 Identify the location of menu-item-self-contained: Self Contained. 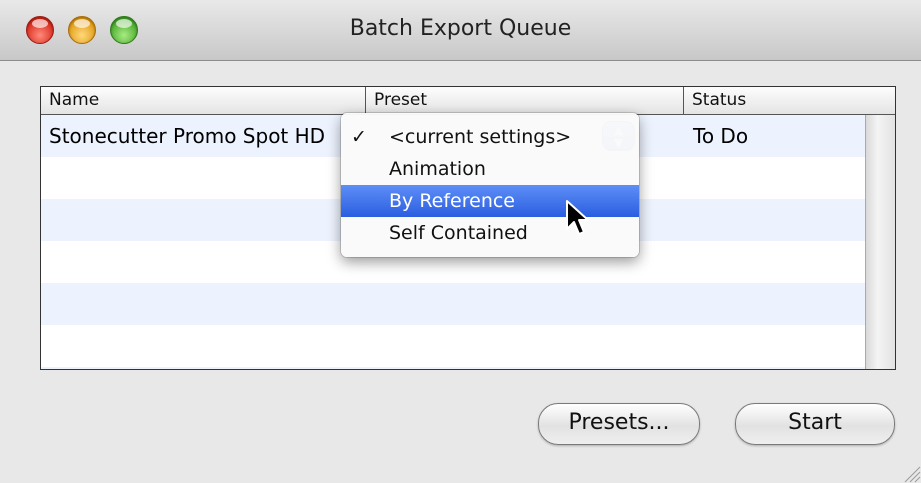
(490, 233).